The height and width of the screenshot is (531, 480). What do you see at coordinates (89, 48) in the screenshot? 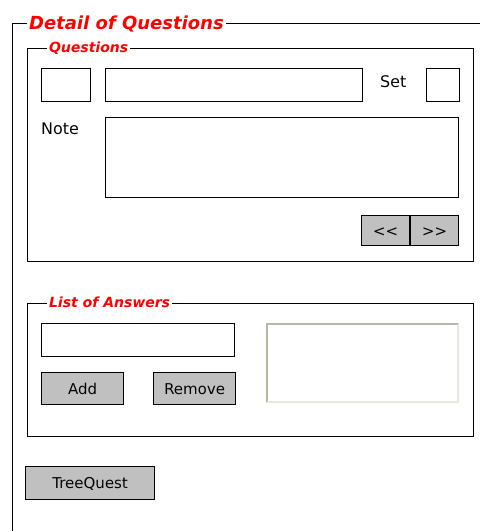
I see `group-title: Questions` at bounding box center [89, 48].